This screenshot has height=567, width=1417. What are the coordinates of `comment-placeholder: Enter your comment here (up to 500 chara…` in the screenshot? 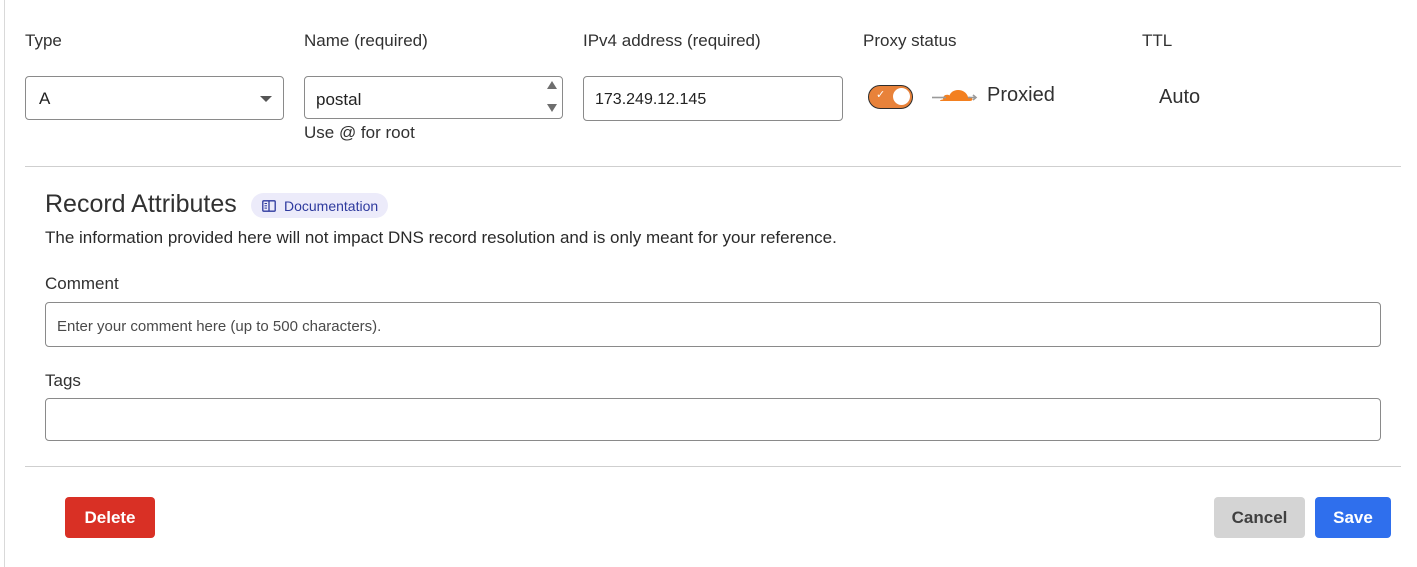 It's located at (219, 326).